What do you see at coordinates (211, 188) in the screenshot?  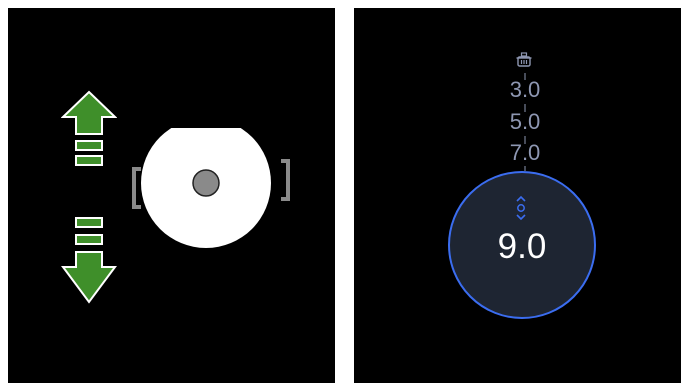 I see `pot-top-view-icon` at bounding box center [211, 188].